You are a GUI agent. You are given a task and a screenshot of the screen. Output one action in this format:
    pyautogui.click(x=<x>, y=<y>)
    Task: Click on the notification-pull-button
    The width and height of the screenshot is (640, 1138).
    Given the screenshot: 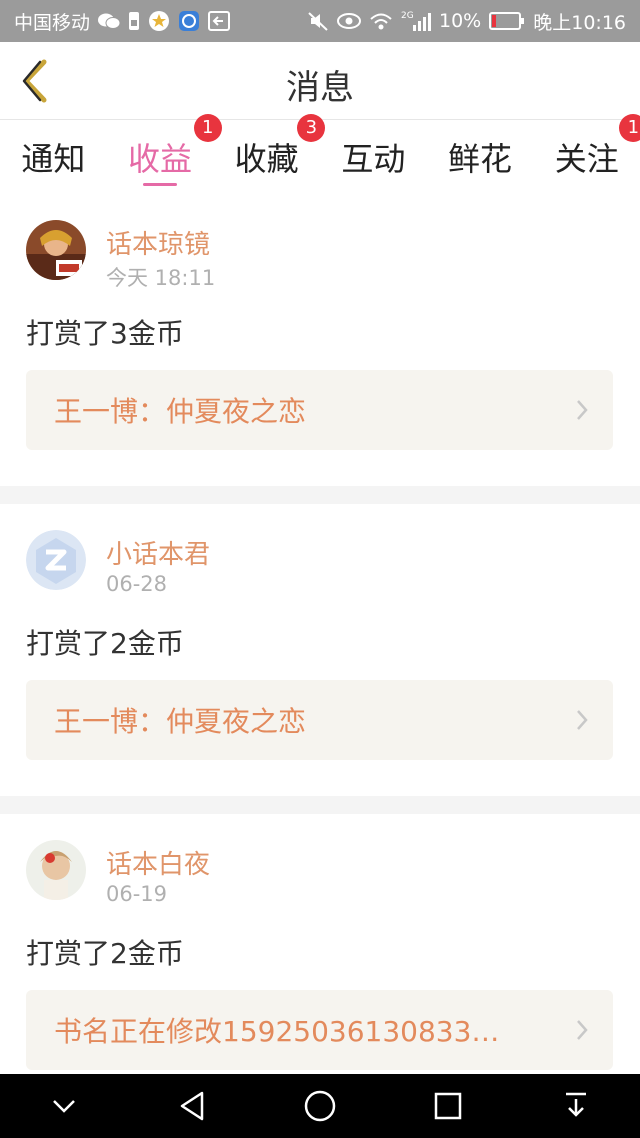 What is the action you would take?
    pyautogui.click(x=576, y=1106)
    